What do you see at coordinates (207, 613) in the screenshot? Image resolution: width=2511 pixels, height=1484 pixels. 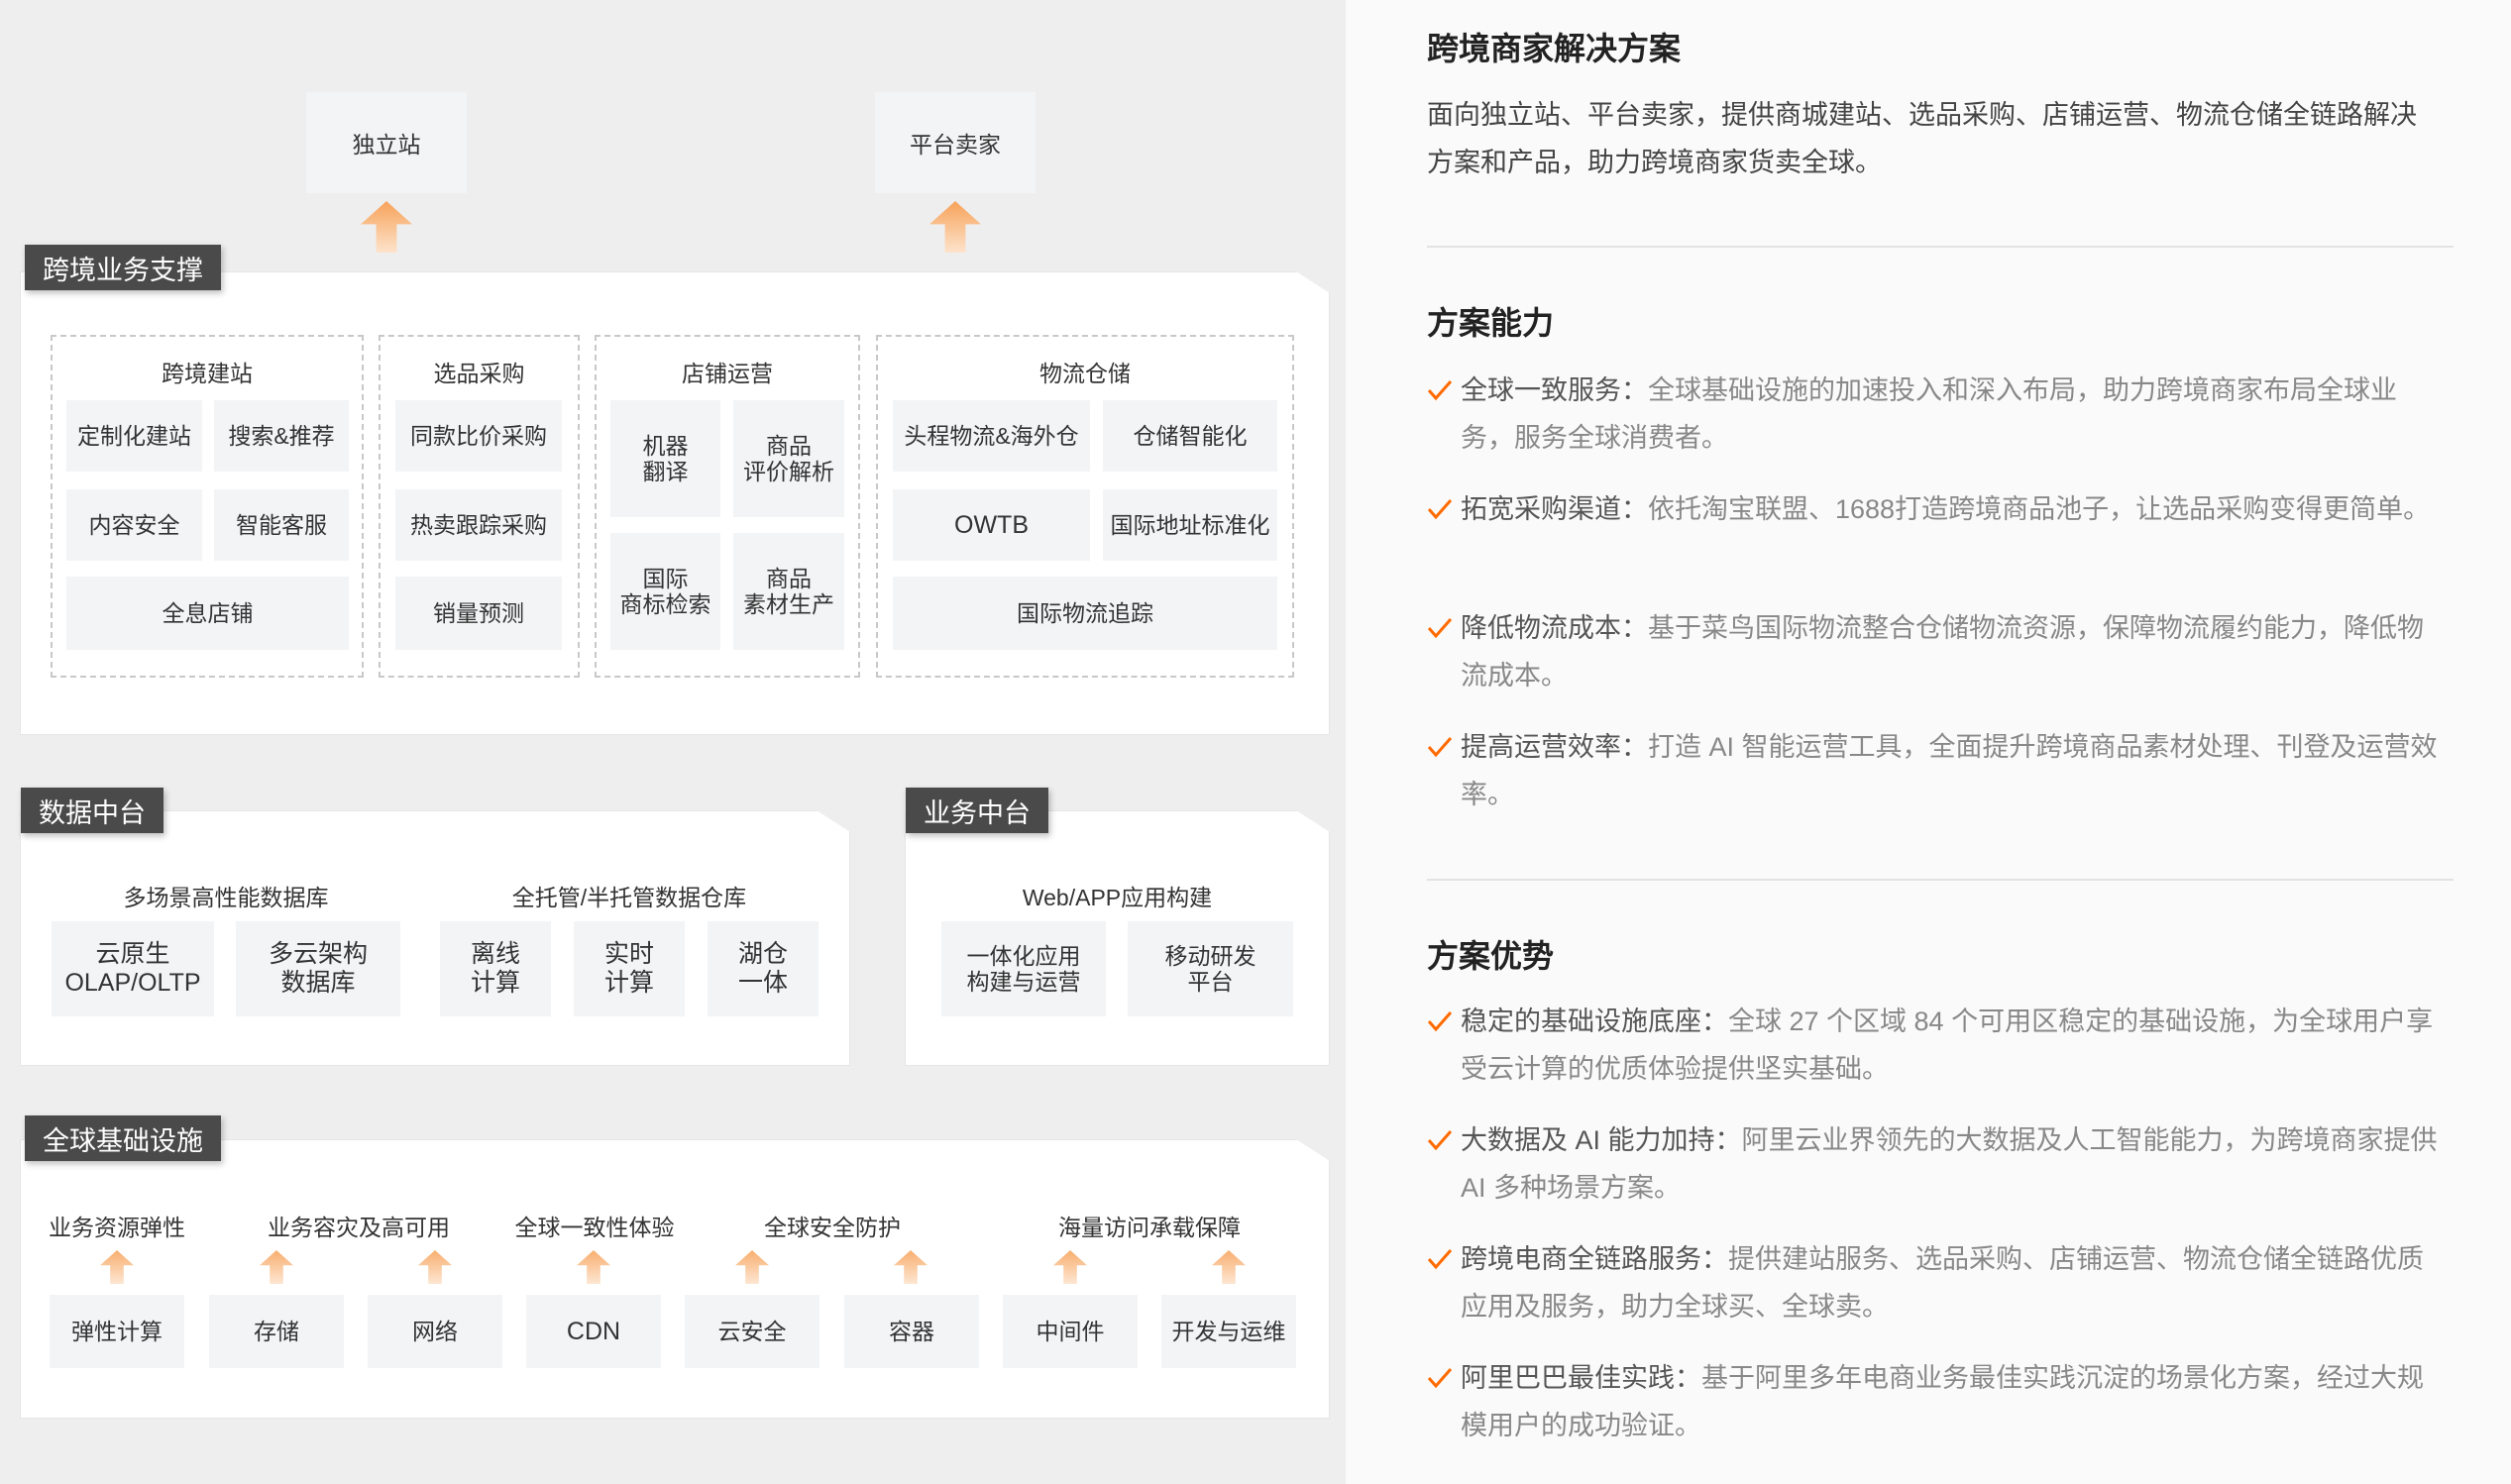 I see `site-building-item: 全息店铺` at bounding box center [207, 613].